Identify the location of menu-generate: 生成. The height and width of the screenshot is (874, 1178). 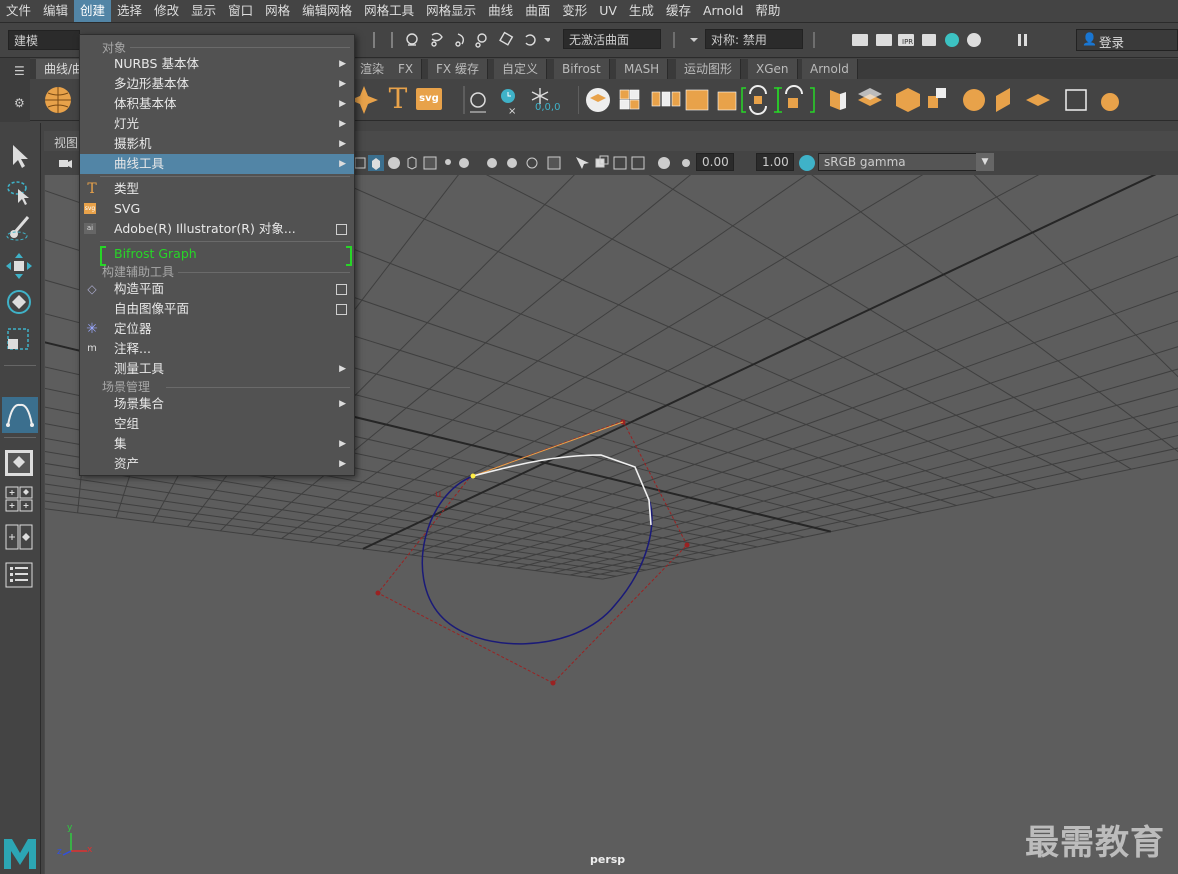
(641, 11).